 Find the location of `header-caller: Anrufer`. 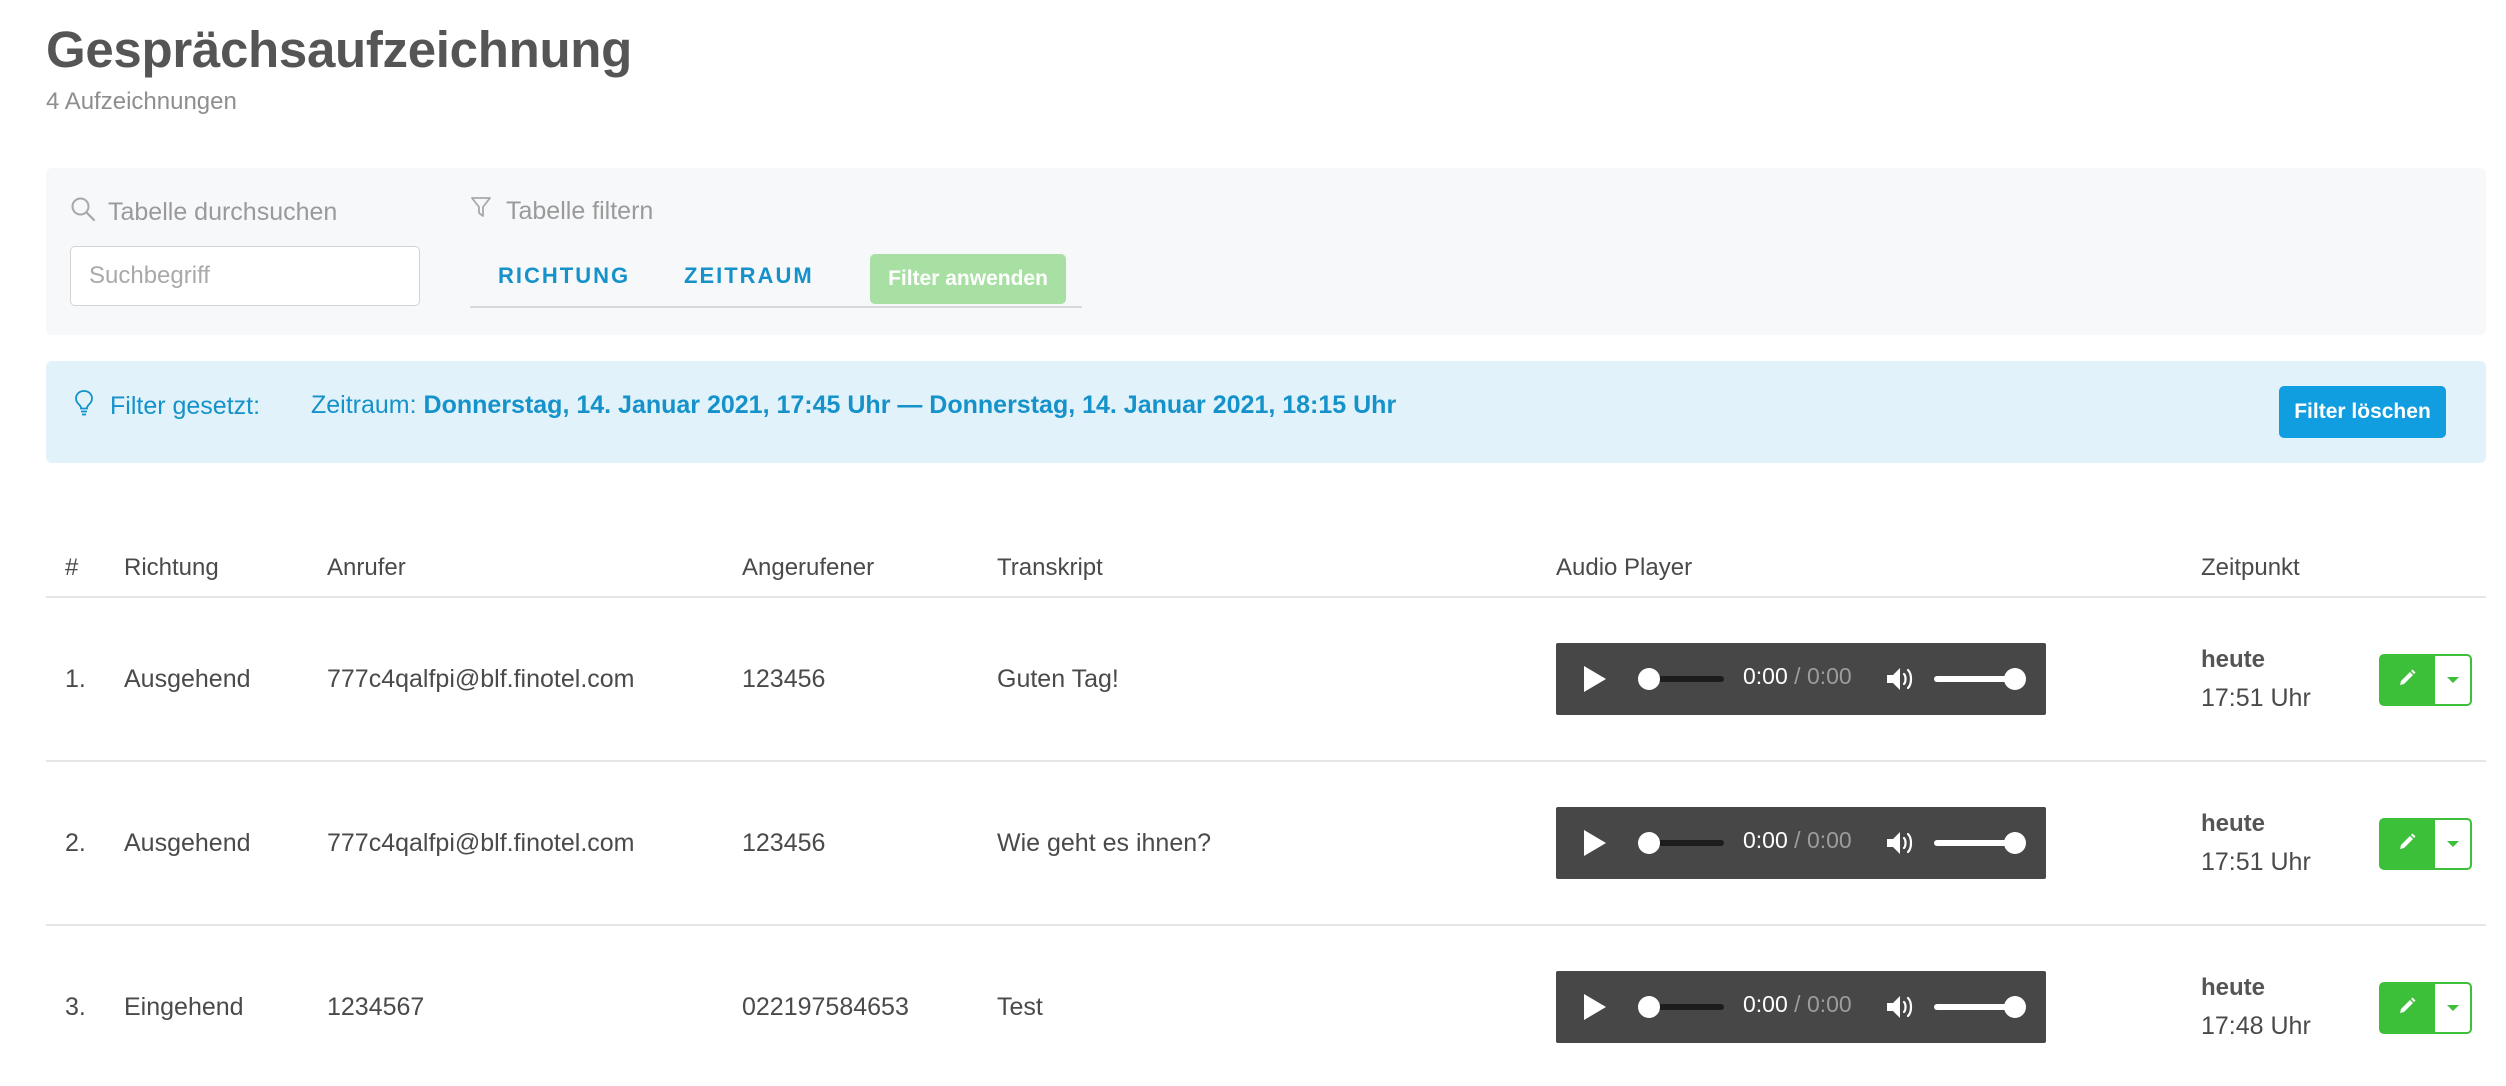

header-caller: Anrufer is located at coordinates (366, 568).